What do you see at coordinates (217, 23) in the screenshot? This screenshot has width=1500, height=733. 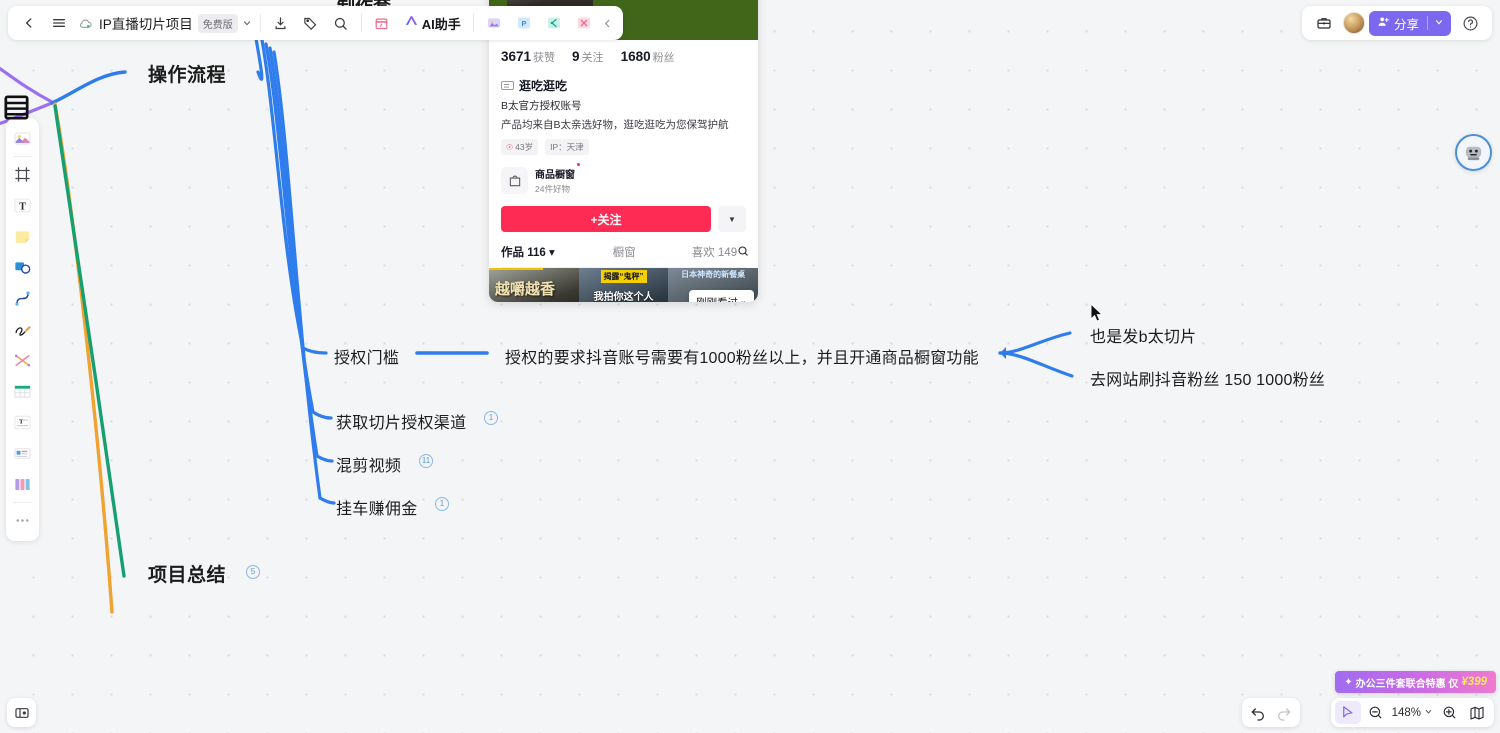 I see `plan-badge: 免费版` at bounding box center [217, 23].